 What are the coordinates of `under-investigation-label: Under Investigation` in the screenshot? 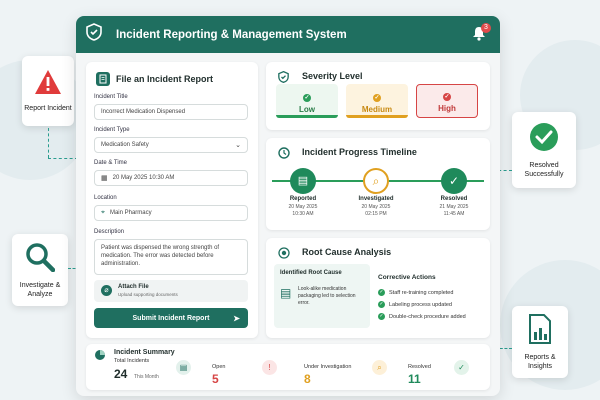 It's located at (328, 367).